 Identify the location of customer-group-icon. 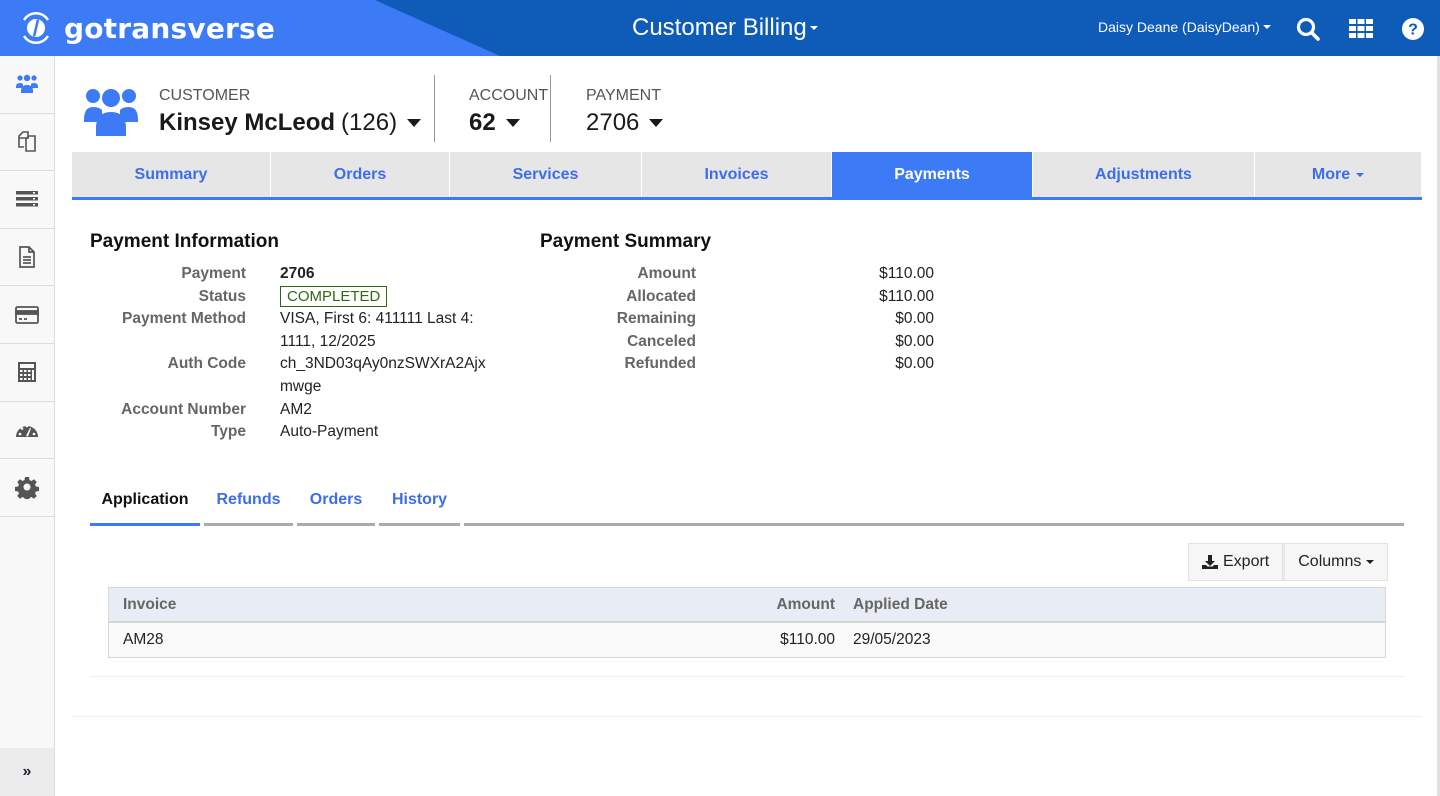
(111, 110).